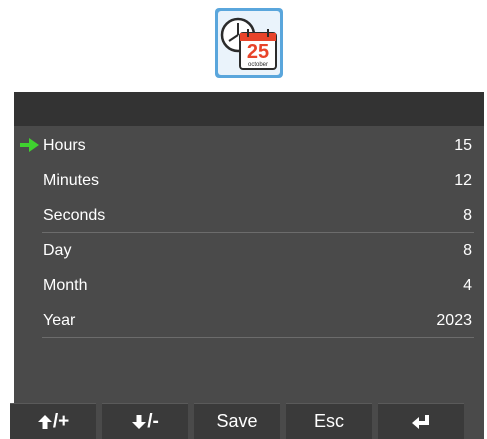  I want to click on clock-calendar-icon: 25 october, so click(248, 43).